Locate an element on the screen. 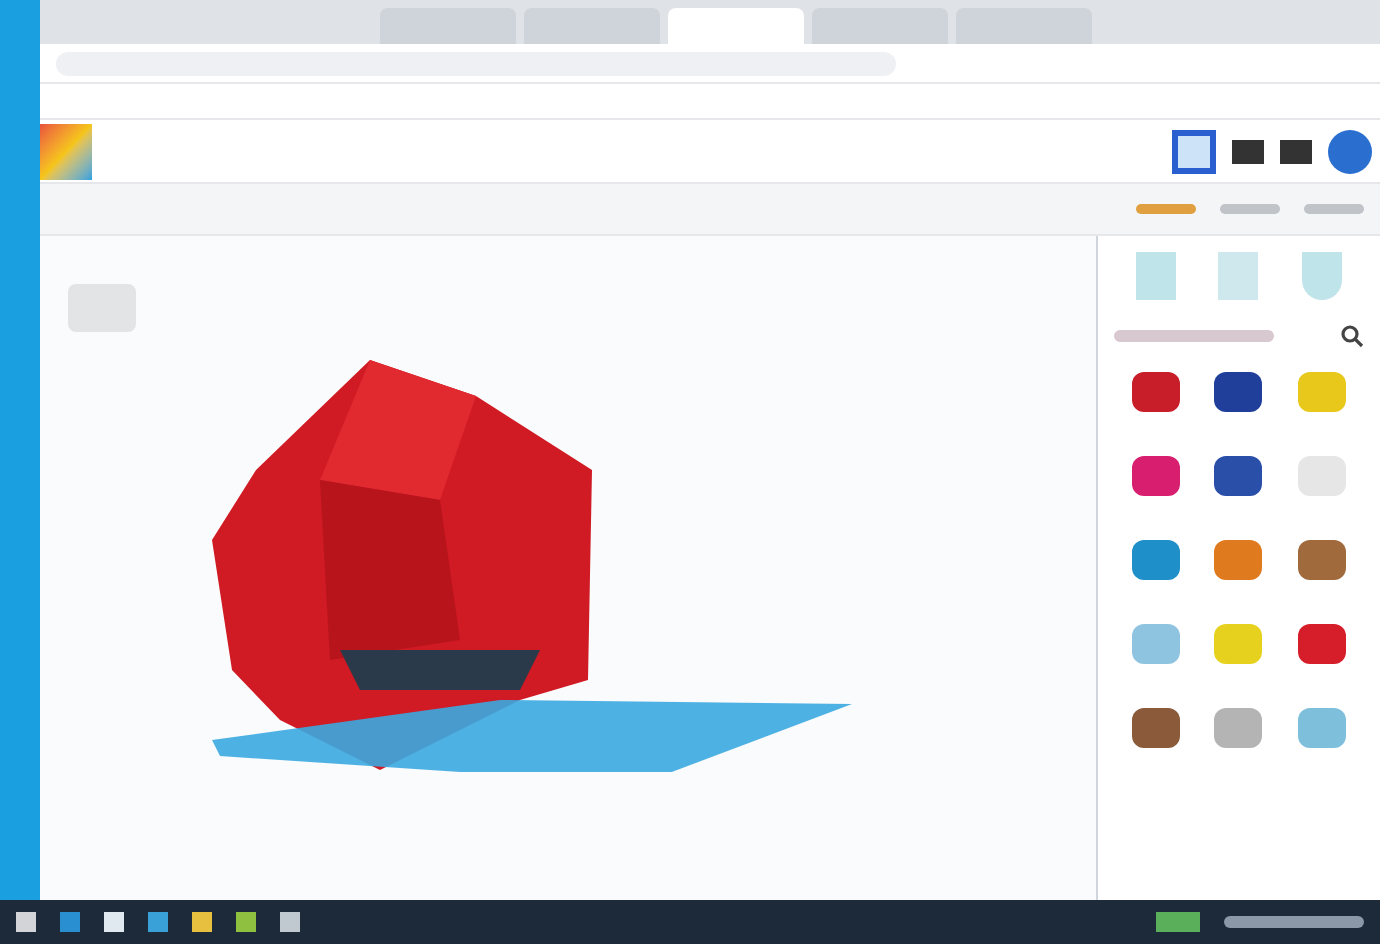 This screenshot has width=1380, height=944. logo-icon is located at coordinates (66, 151).